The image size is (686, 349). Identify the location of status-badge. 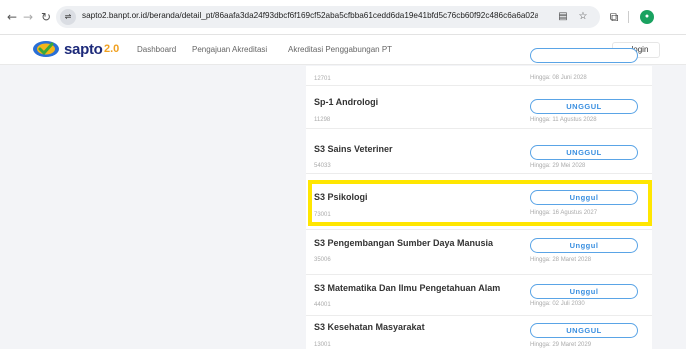
(584, 55).